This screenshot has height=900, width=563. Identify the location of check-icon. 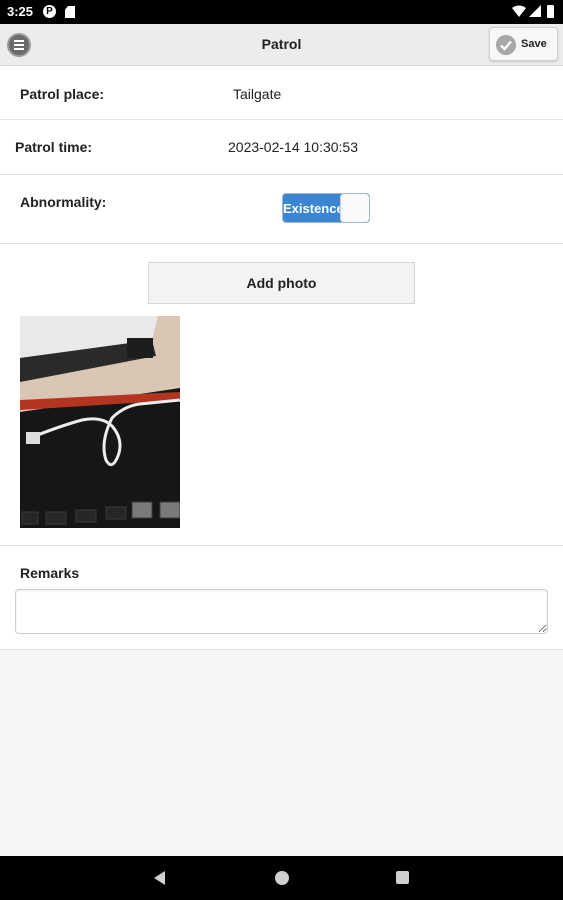
(506, 45).